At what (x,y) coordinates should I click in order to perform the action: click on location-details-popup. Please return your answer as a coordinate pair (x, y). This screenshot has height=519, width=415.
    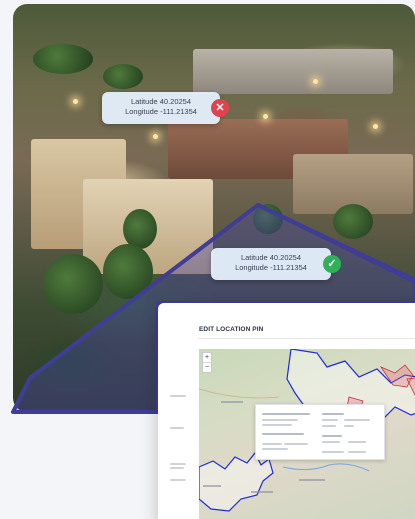
    Looking at the image, I should click on (320, 432).